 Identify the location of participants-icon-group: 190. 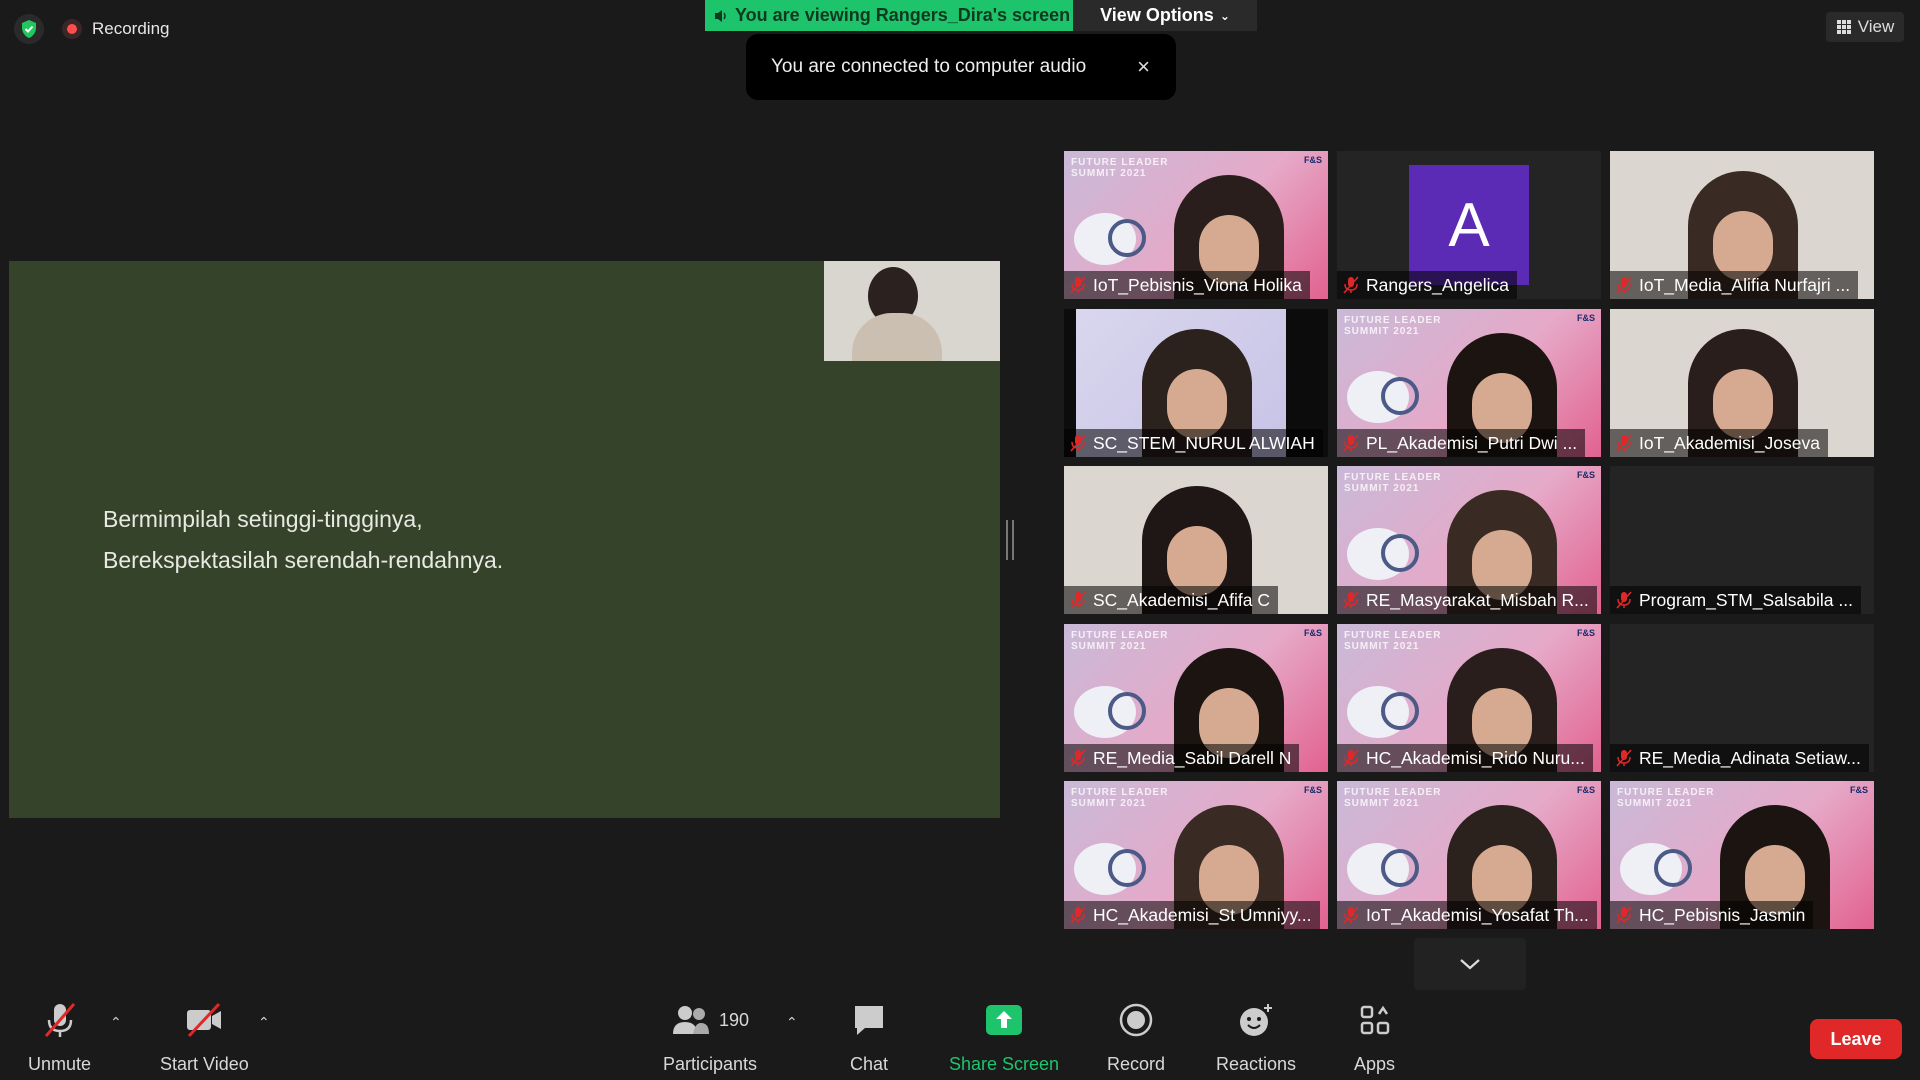
(710, 1020).